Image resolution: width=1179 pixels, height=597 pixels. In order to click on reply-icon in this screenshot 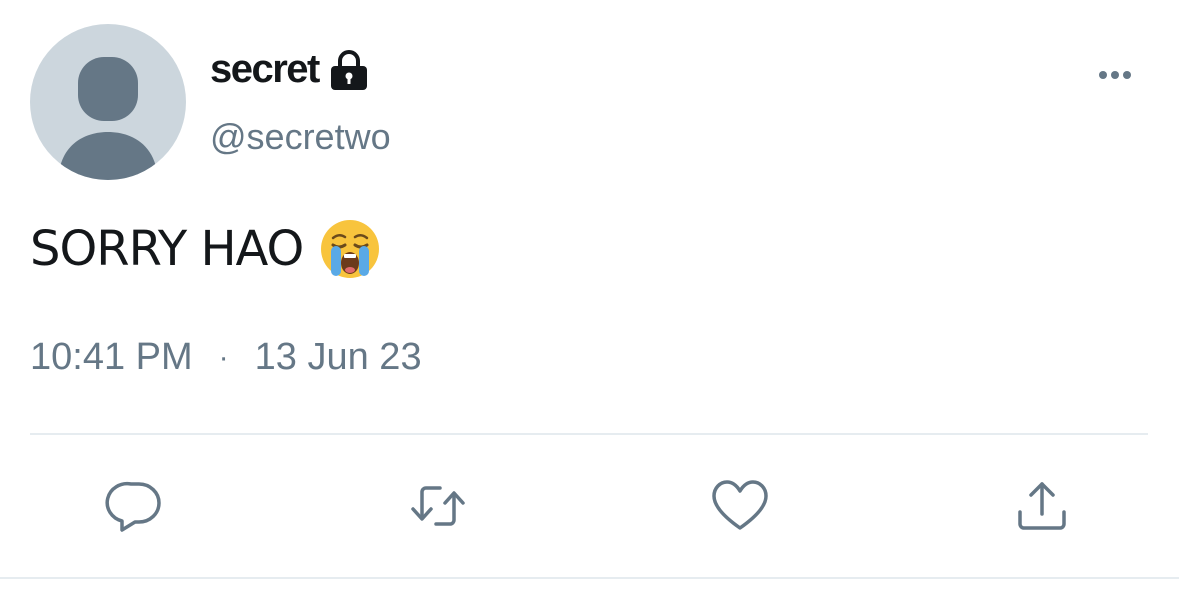, I will do `click(133, 506)`.